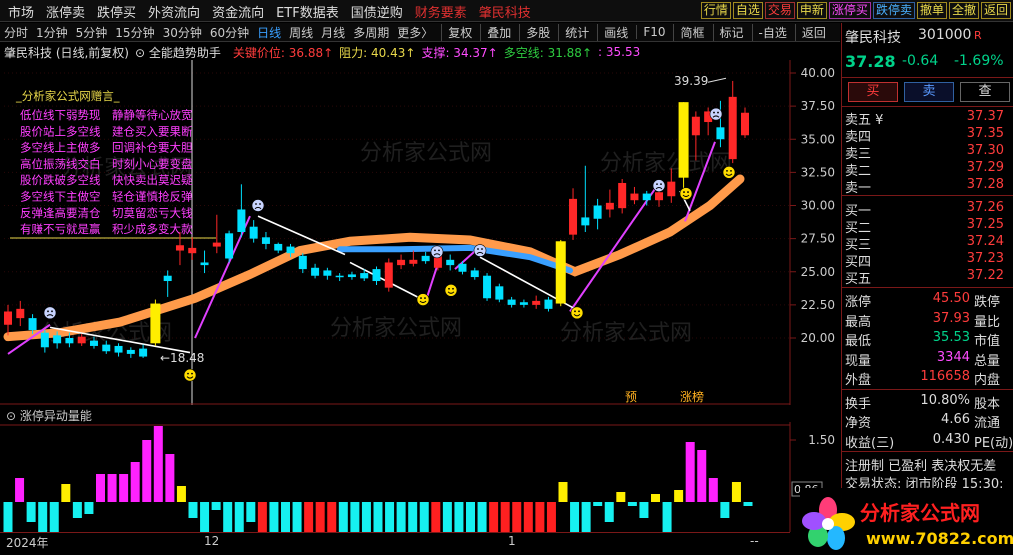 Image resolution: width=1013 pixels, height=555 pixels. Describe the element at coordinates (987, 341) in the screenshot. I see `stat-row-extra: 市值` at that location.